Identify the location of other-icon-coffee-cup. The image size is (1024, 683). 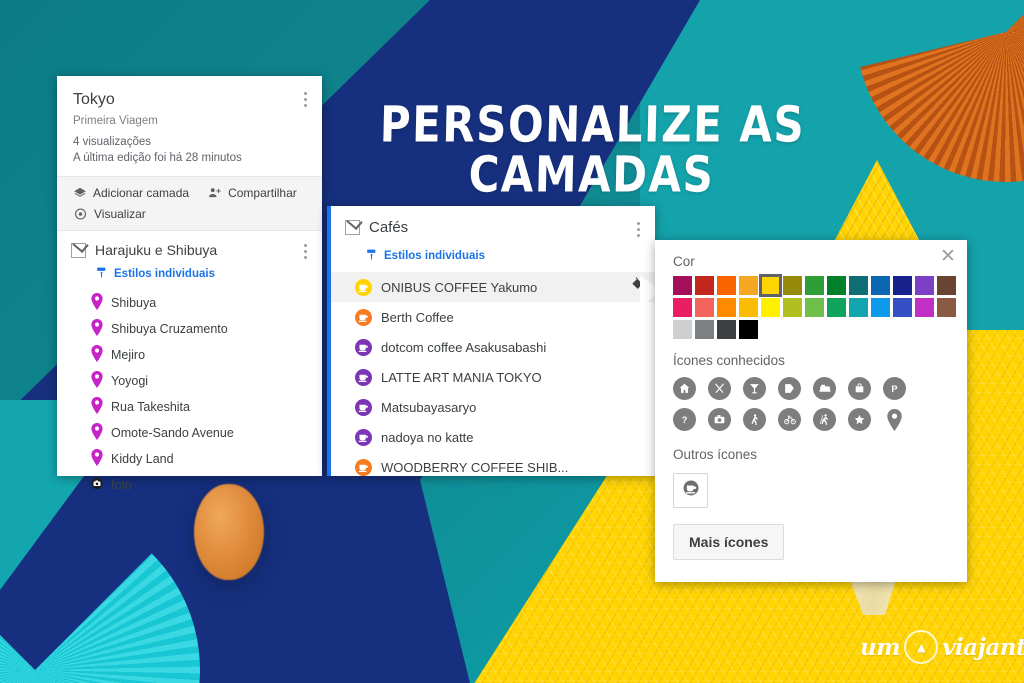
(690, 490).